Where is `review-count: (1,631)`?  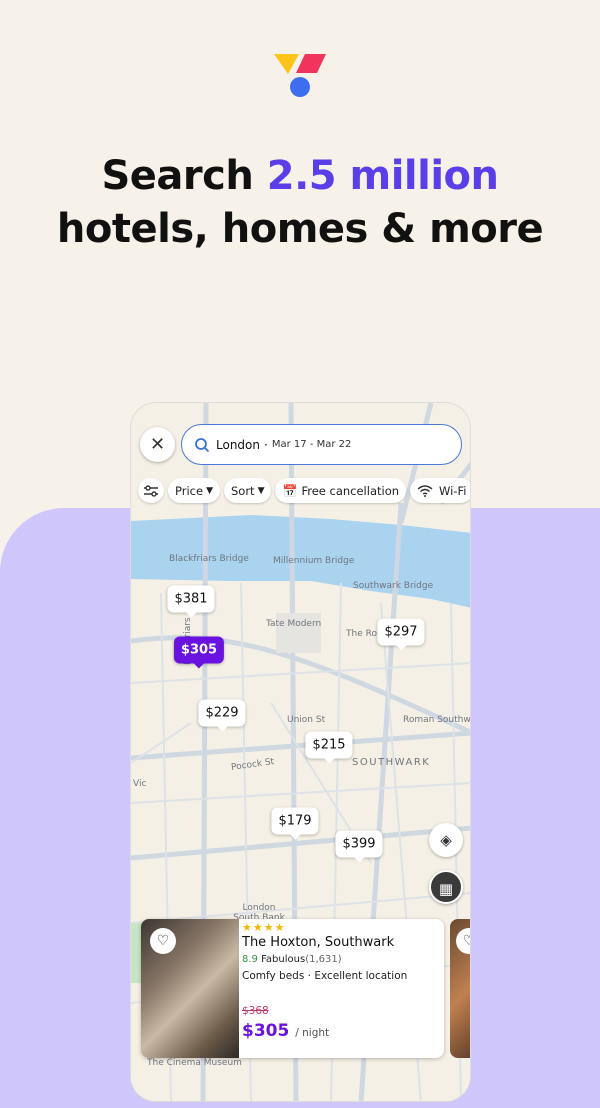
review-count: (1,631) is located at coordinates (323, 959).